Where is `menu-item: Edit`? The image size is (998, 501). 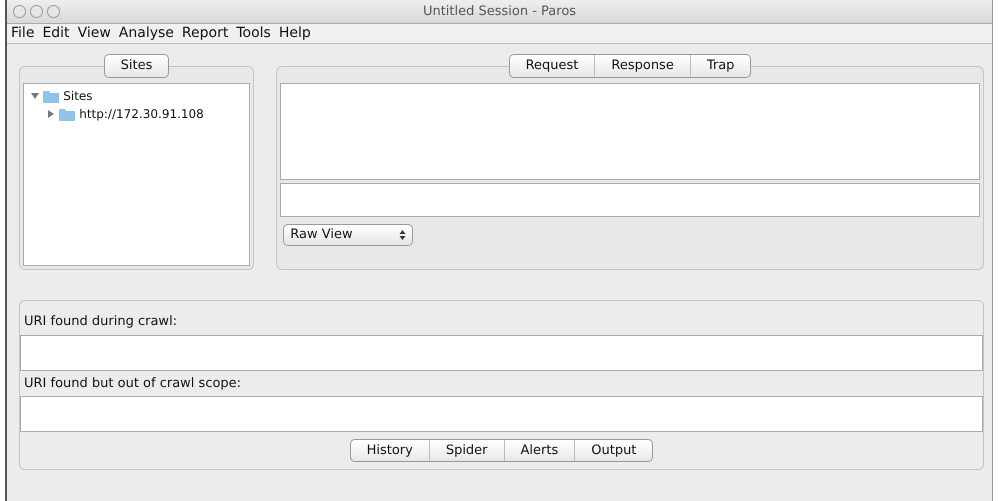 menu-item: Edit is located at coordinates (56, 33).